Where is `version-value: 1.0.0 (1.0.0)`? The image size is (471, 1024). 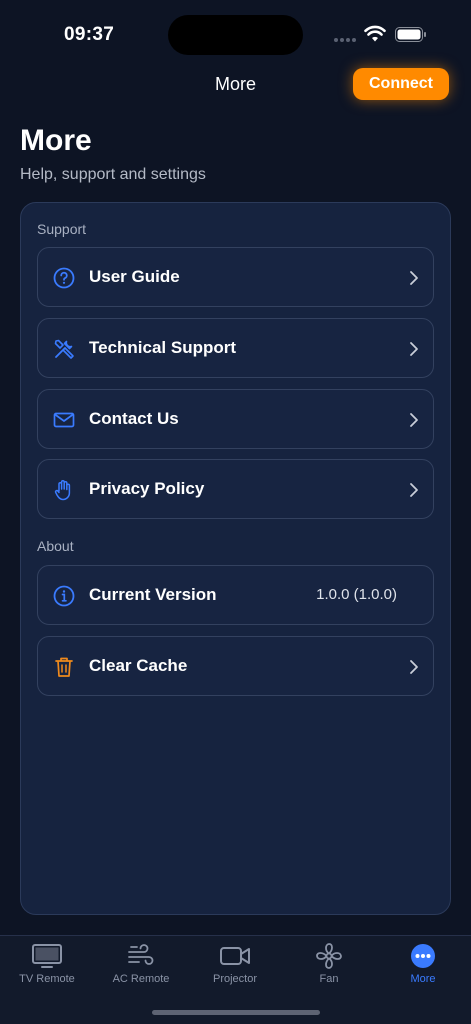 version-value: 1.0.0 (1.0.0) is located at coordinates (356, 594).